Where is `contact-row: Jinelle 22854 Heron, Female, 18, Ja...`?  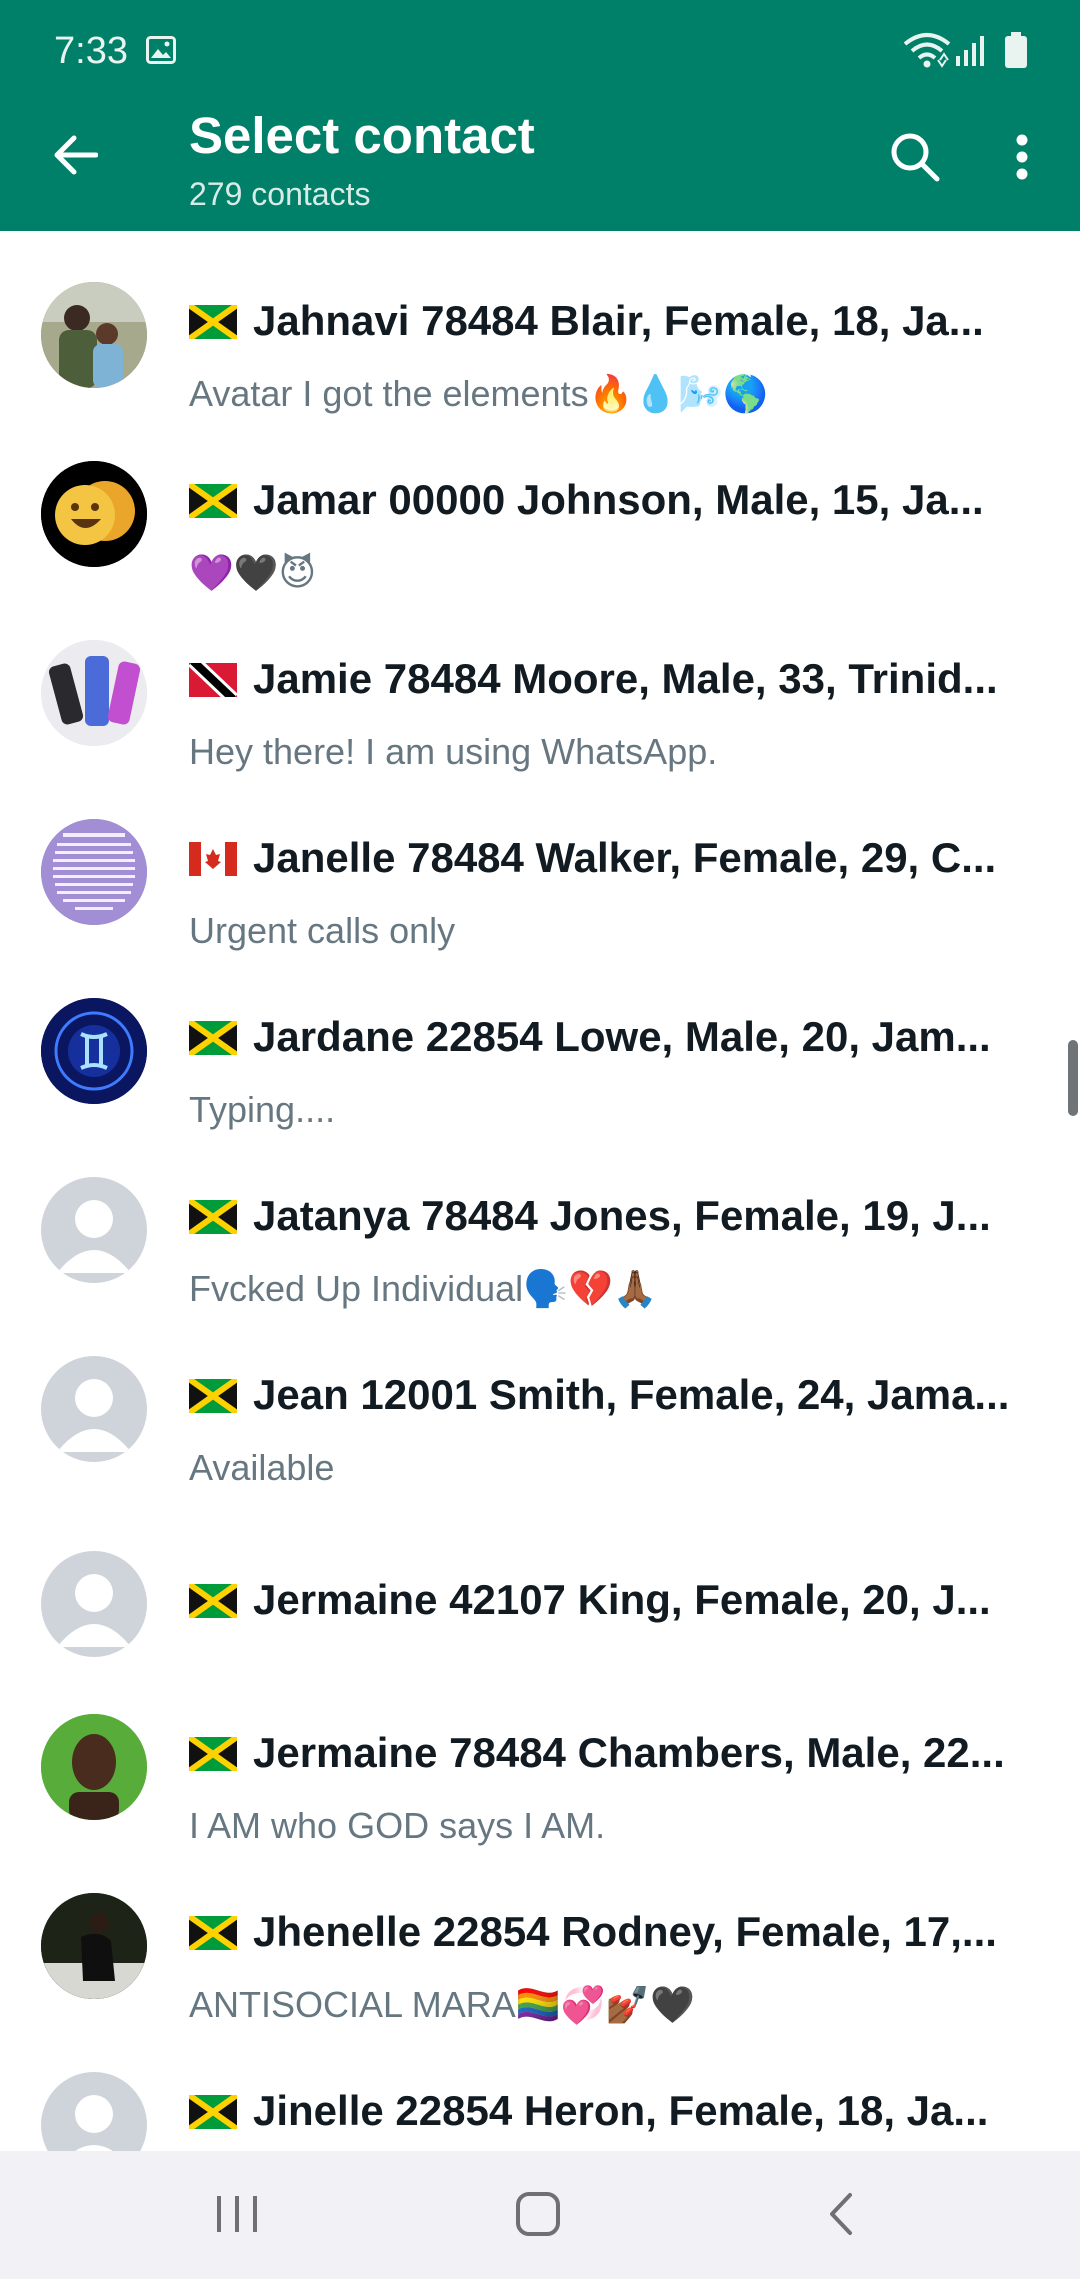
contact-row: Jinelle 22854 Heron, Female, 18, Ja... is located at coordinates (540, 2101).